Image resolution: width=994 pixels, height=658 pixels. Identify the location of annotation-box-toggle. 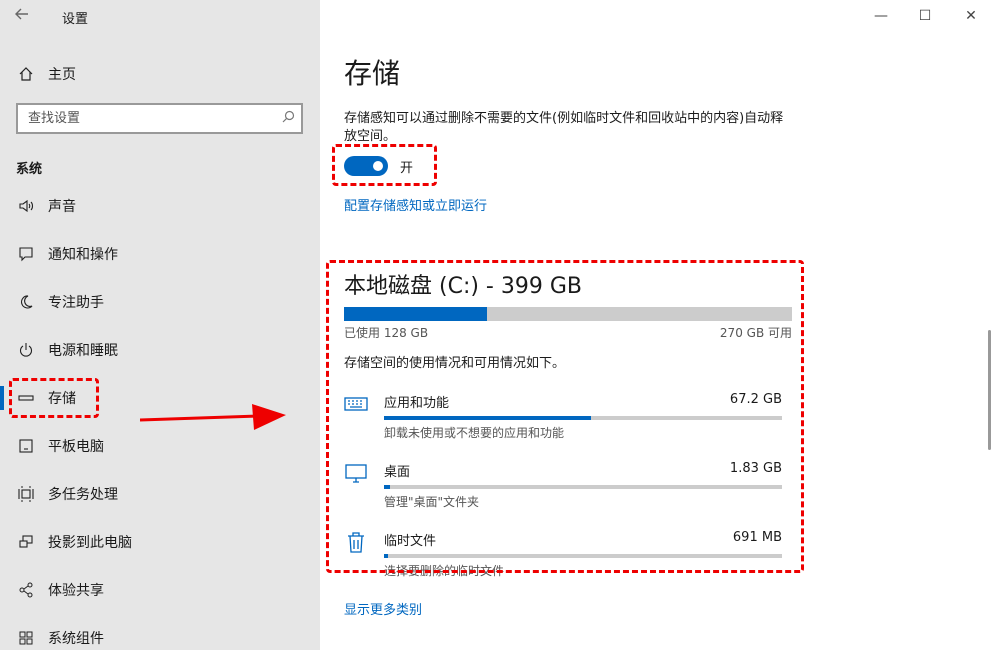
(384, 165).